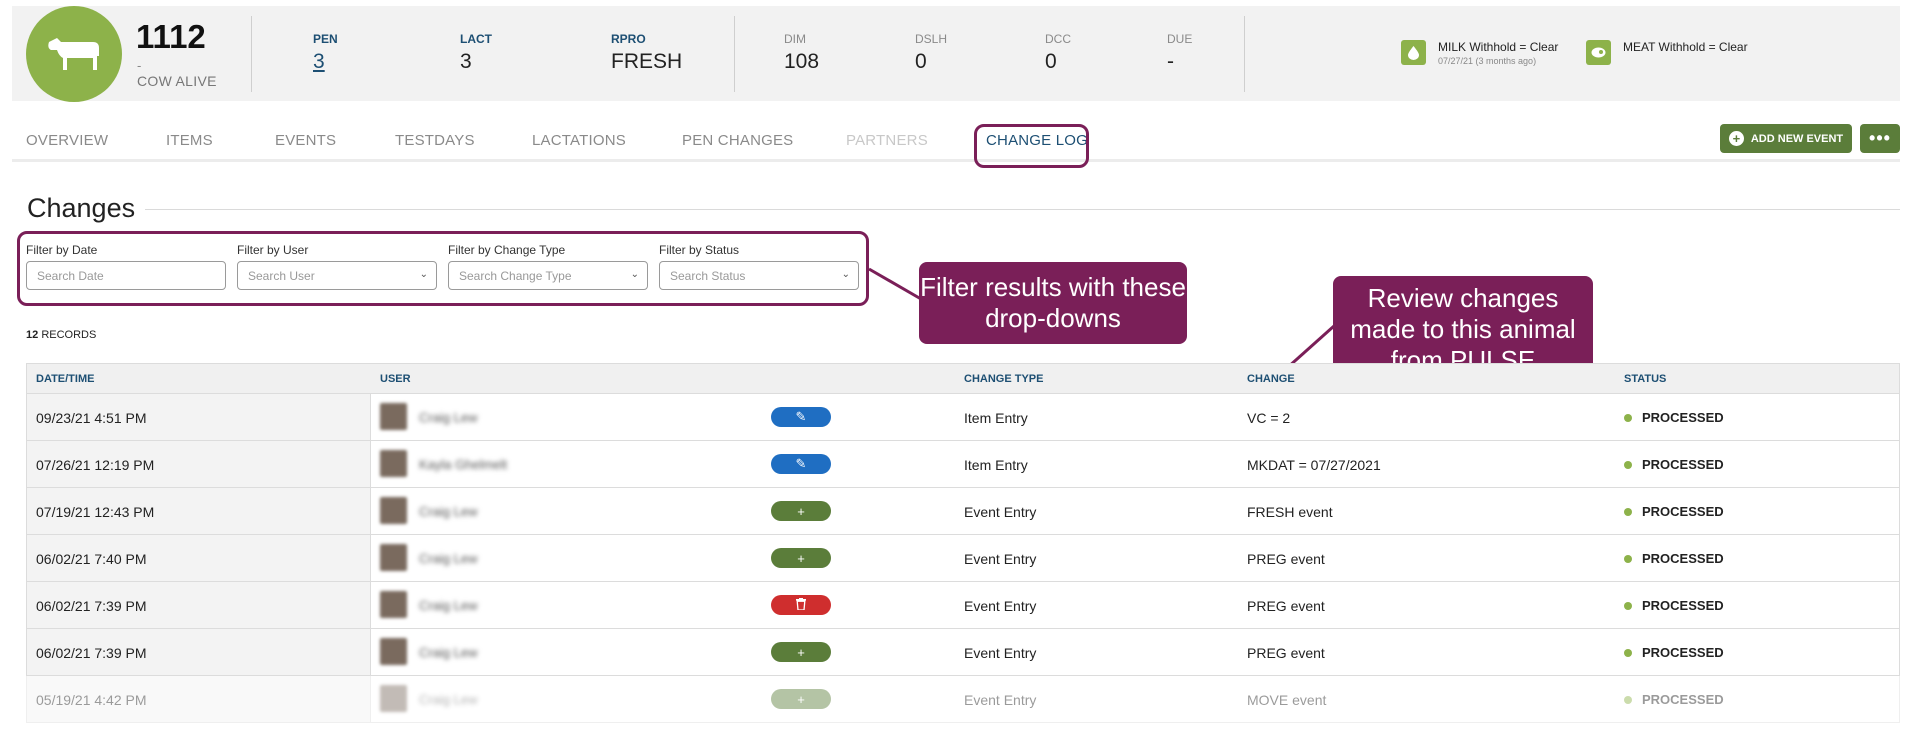  Describe the element at coordinates (199, 464) in the screenshot. I see `date-cell: 07/26/21 12:19 PM` at that location.